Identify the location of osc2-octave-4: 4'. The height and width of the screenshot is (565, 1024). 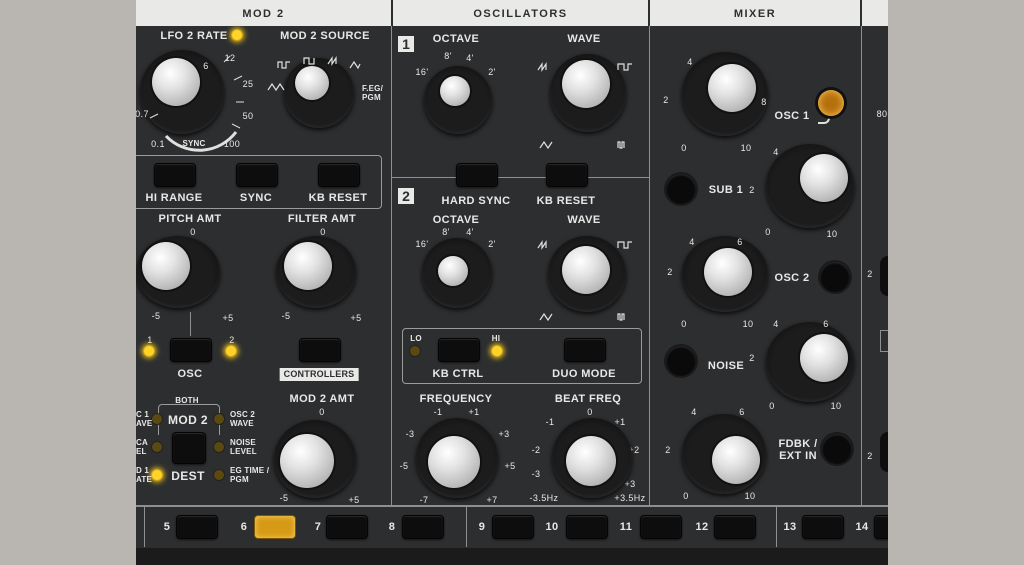
(470, 232).